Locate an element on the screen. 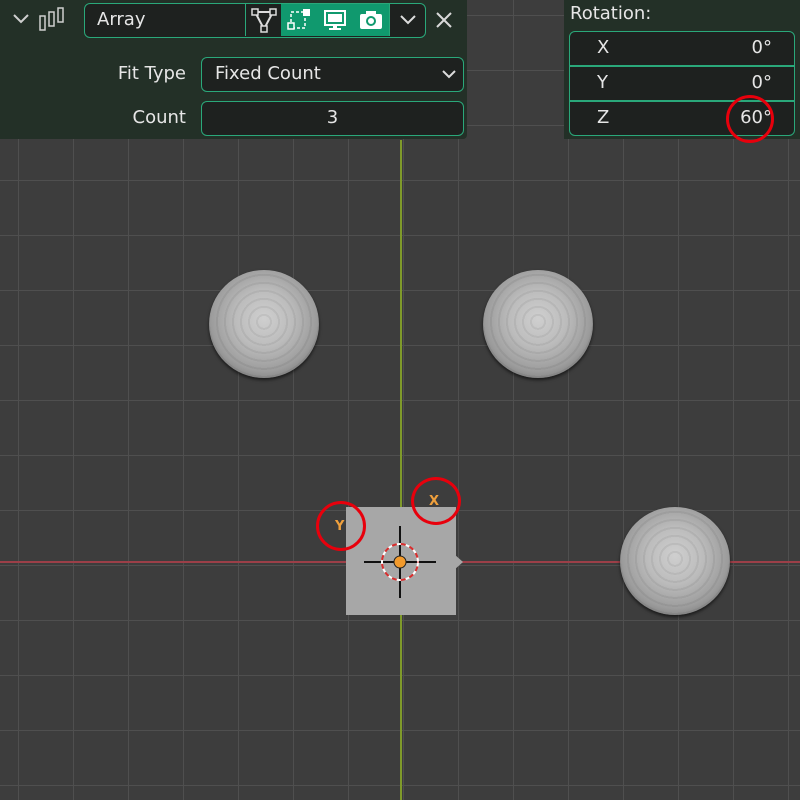  edit-mode-icon is located at coordinates (264, 20).